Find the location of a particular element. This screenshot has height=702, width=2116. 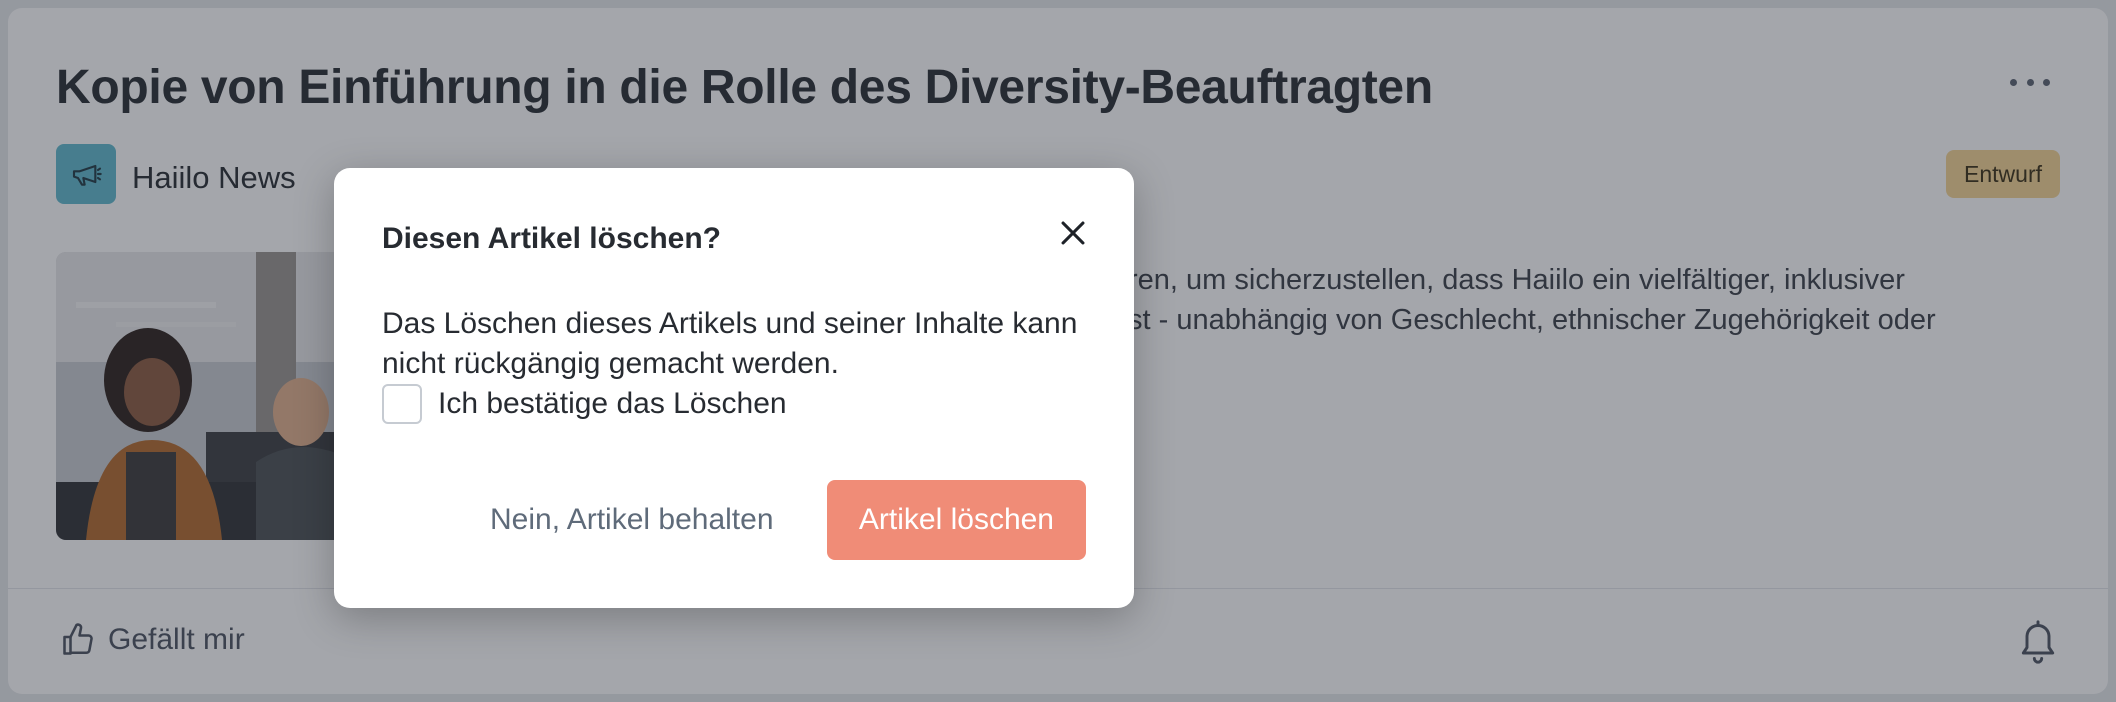

keep-article-button: Nein, Artikel behalten is located at coordinates (632, 520).